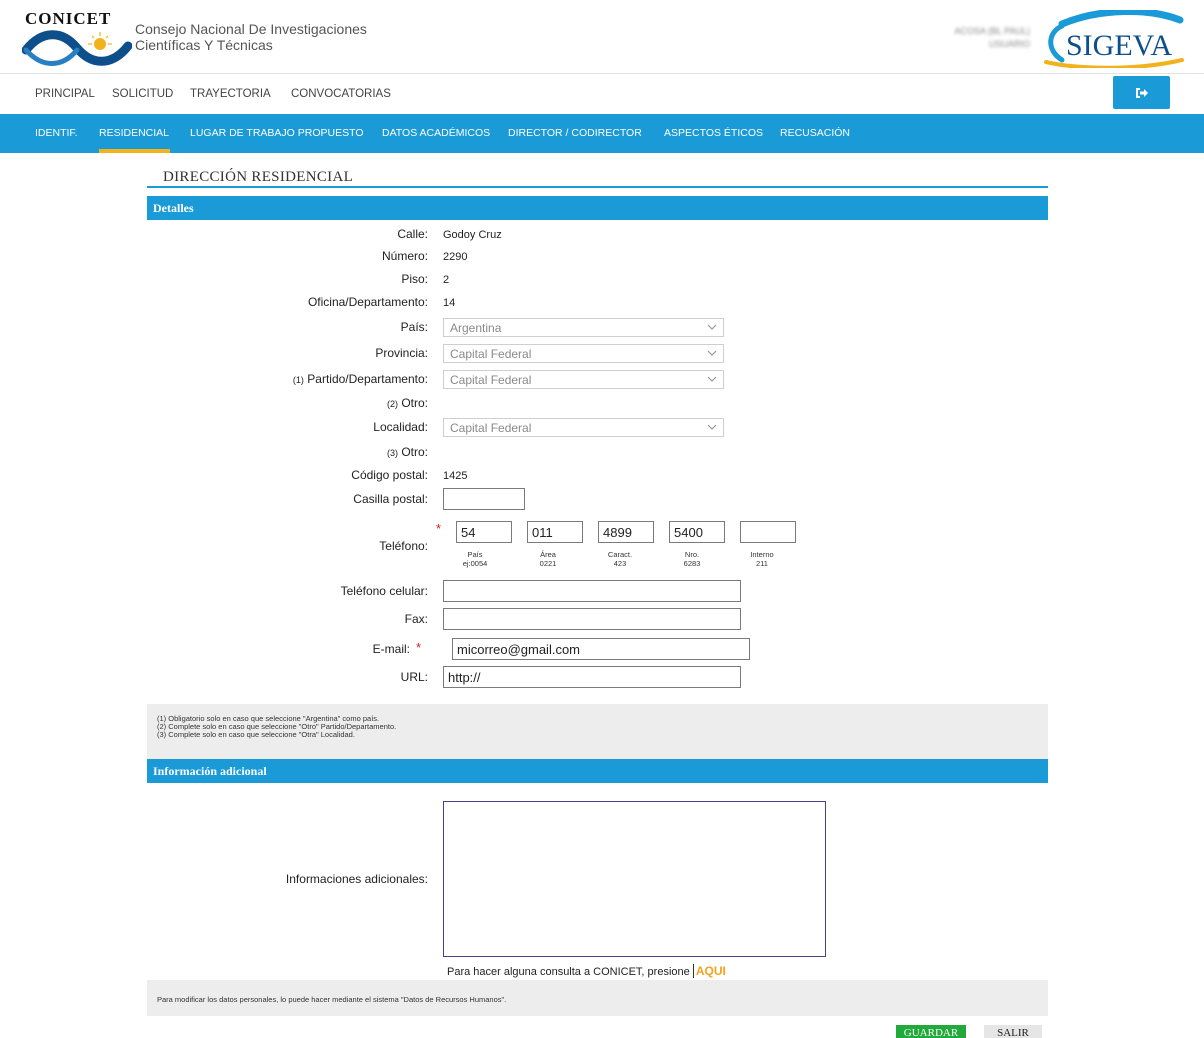  Describe the element at coordinates (367, 379) in the screenshot. I see `partido-label-text: Partido/Departamento:` at that location.